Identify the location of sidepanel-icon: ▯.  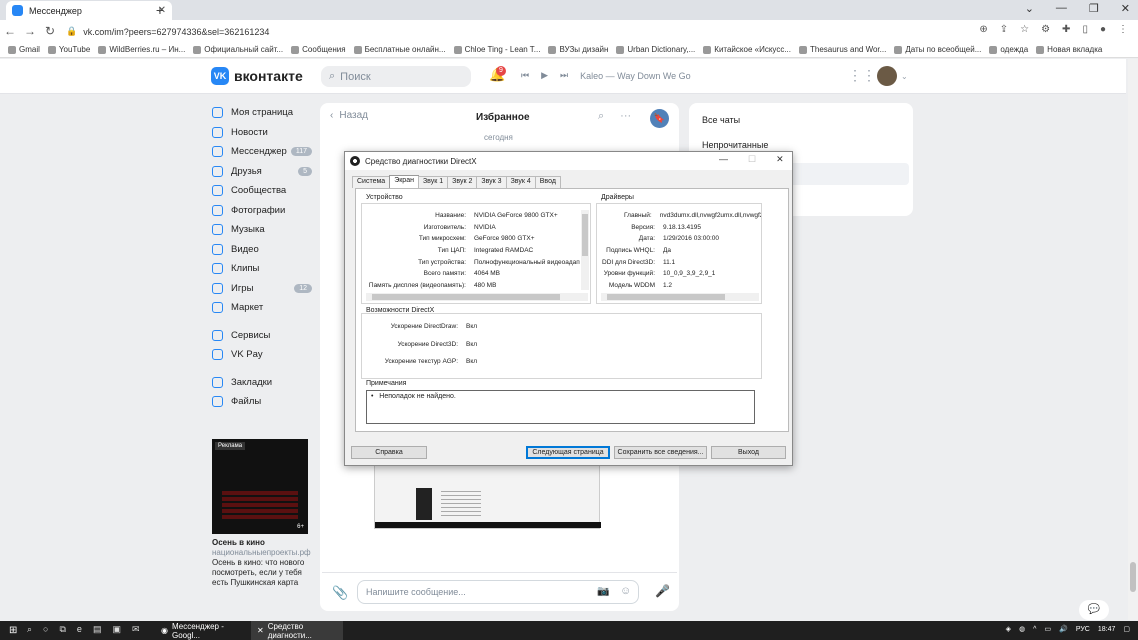
(1085, 29).